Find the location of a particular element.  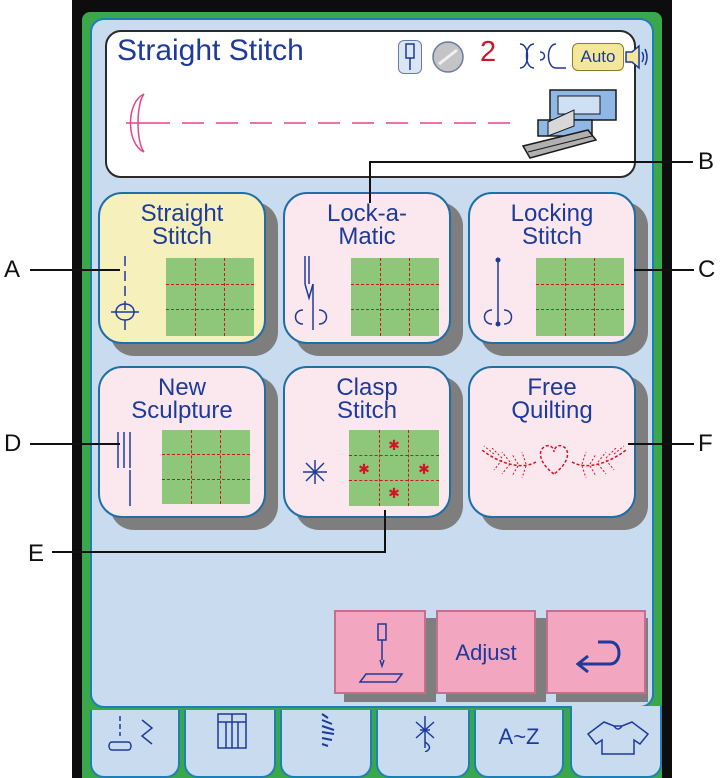

tile-label: Free is located at coordinates (552, 387).